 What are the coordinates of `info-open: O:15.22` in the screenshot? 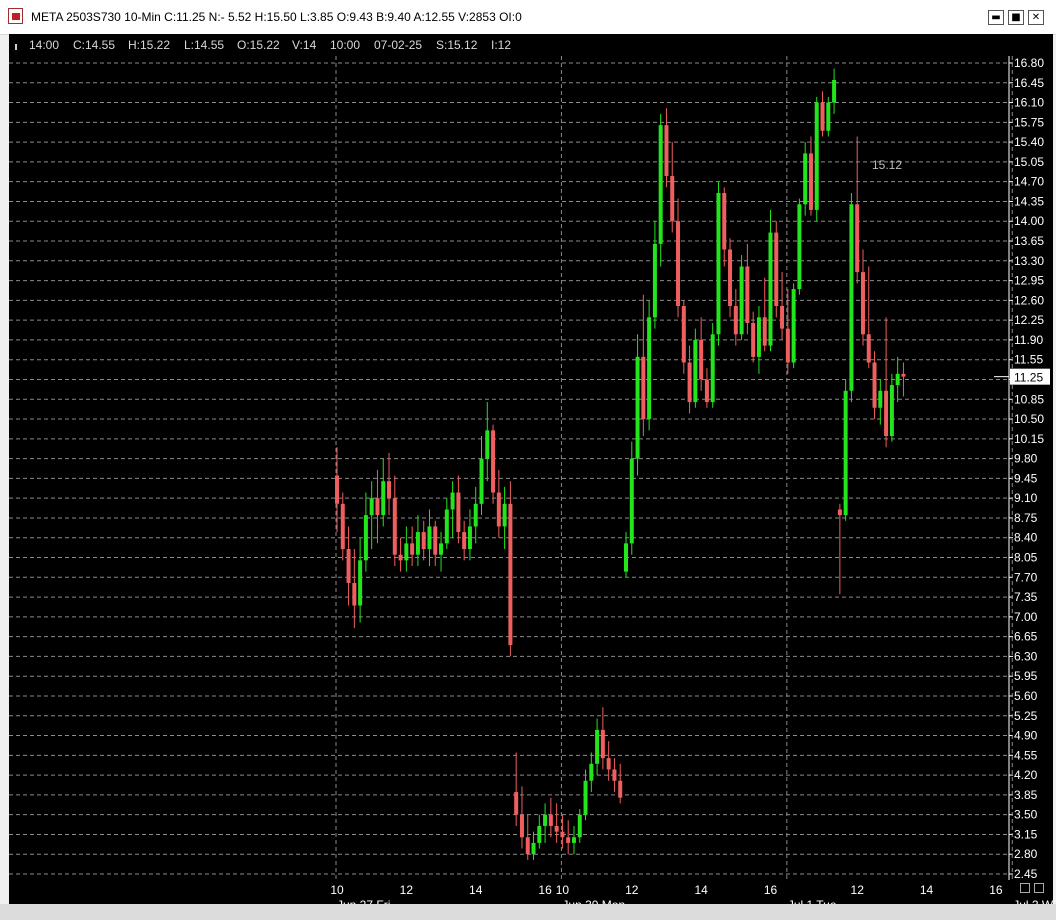 It's located at (258, 45).